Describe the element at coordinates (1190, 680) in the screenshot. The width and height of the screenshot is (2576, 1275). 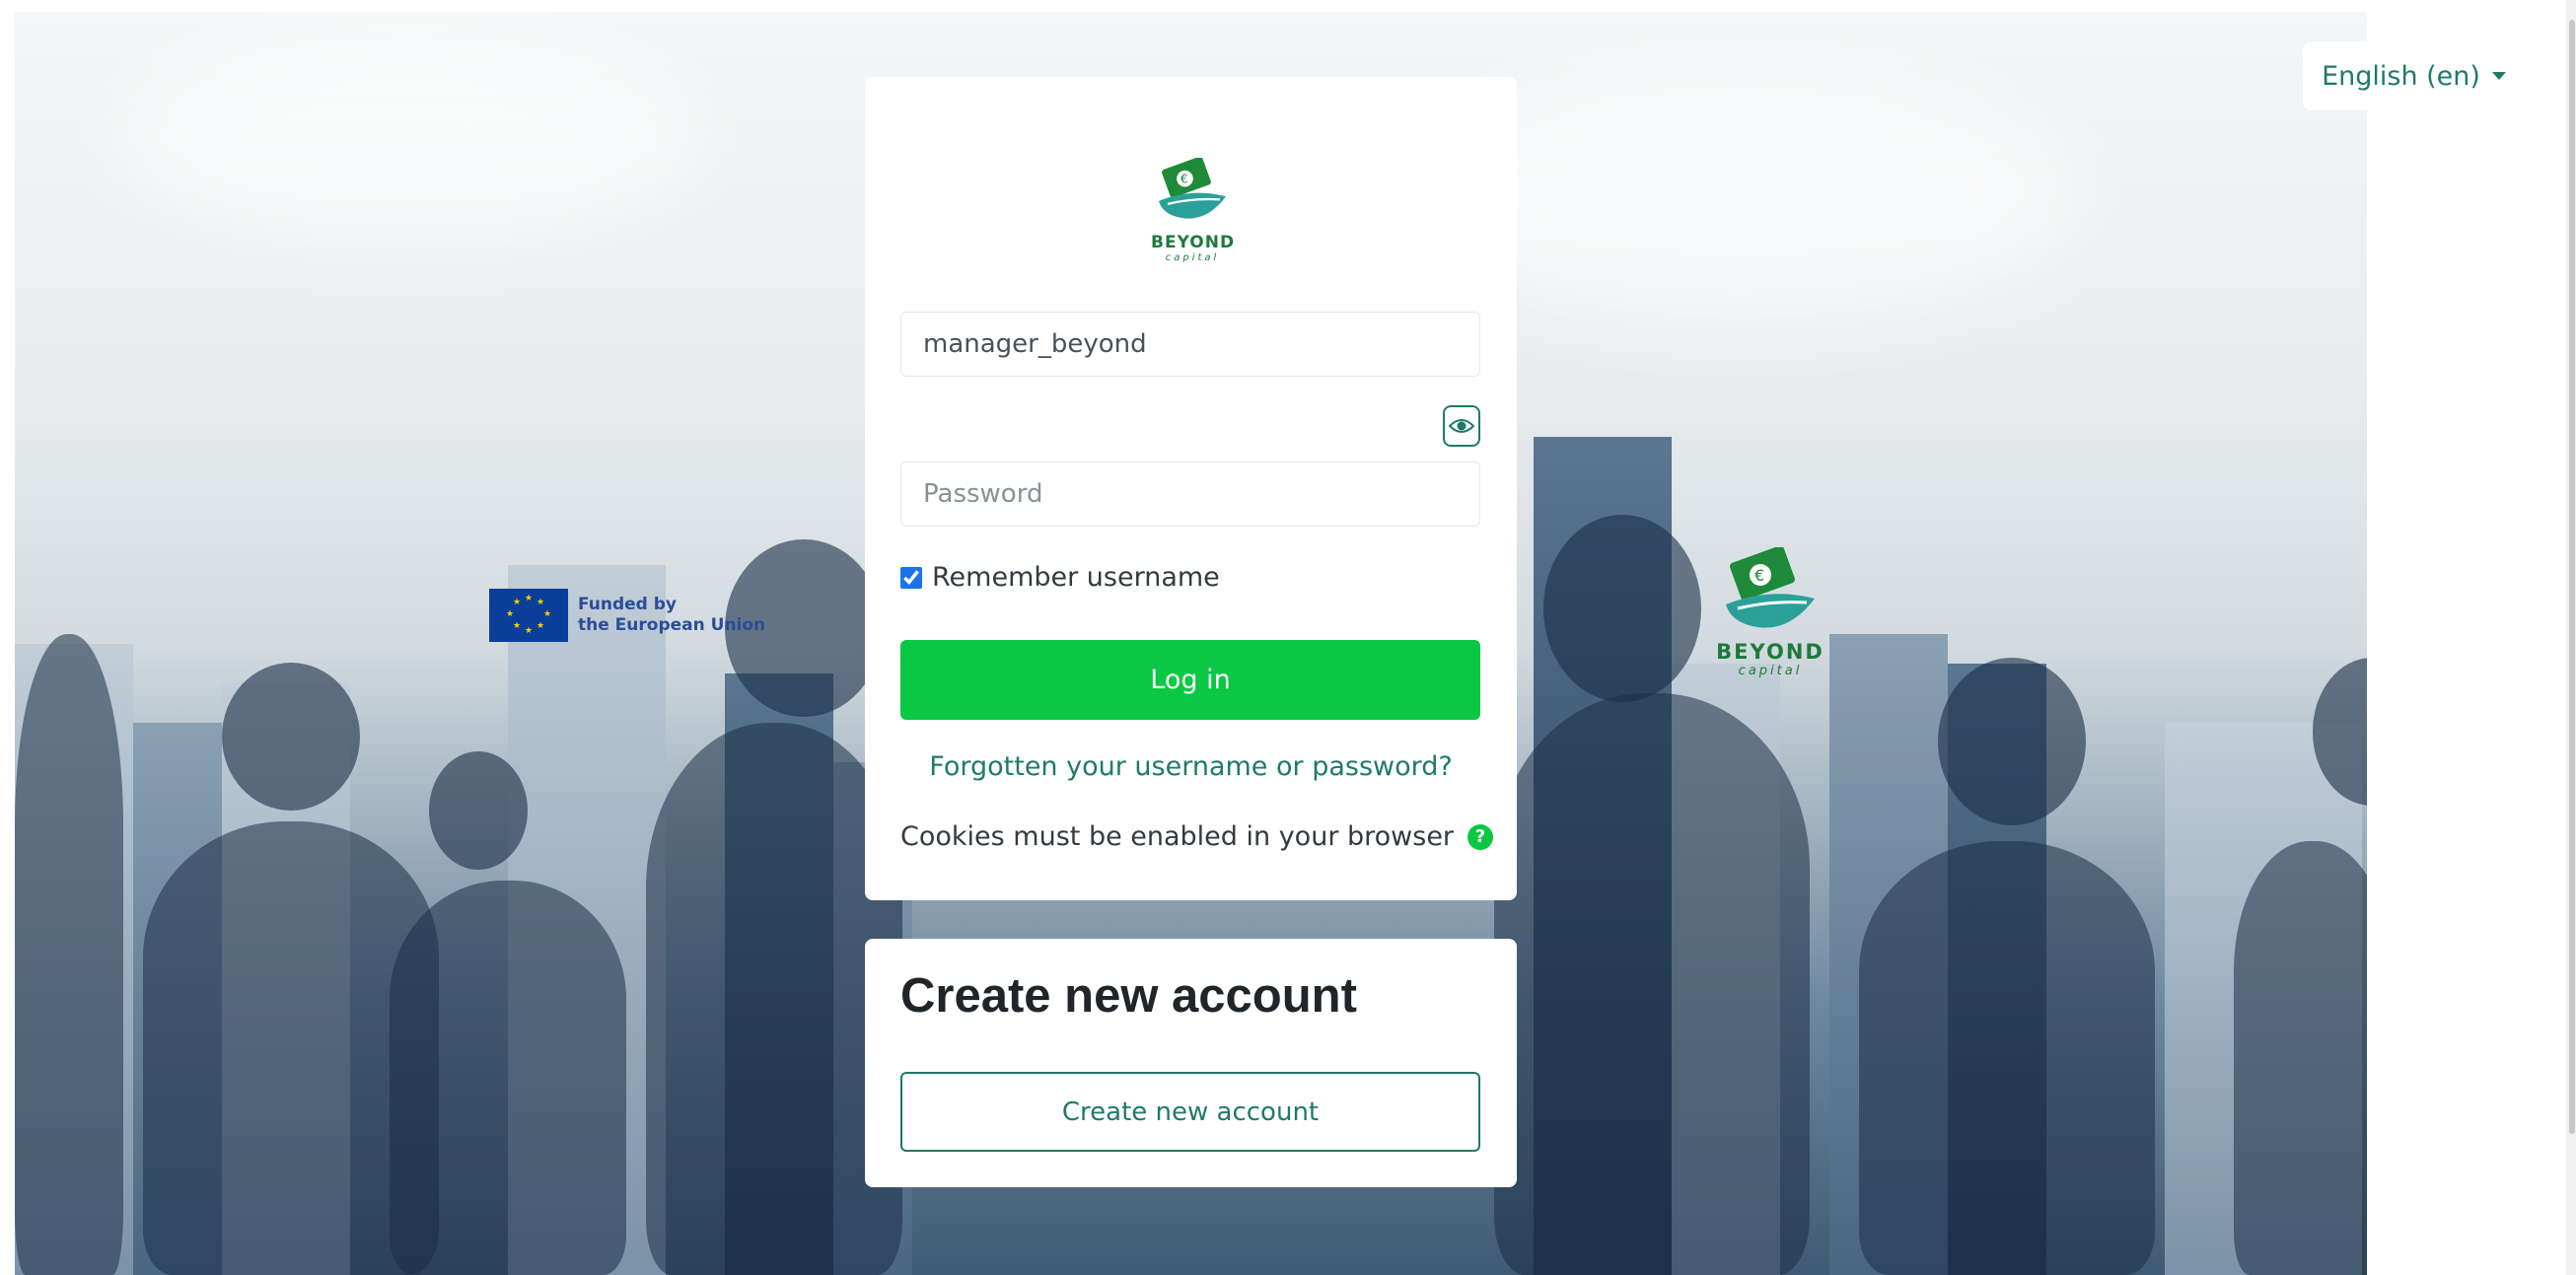
I see `login-button: Log in` at that location.